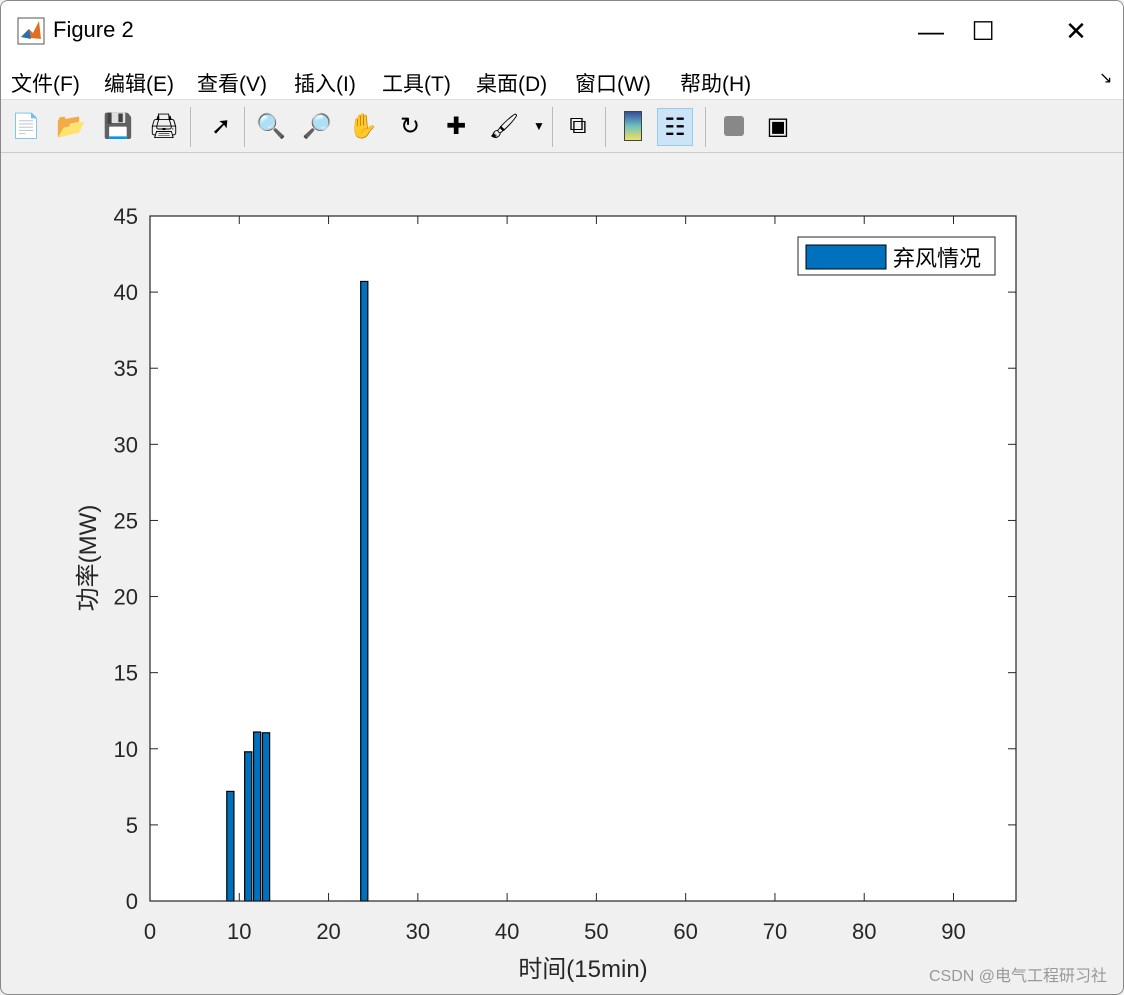  What do you see at coordinates (633, 126) in the screenshot?
I see `colorbar-icon` at bounding box center [633, 126].